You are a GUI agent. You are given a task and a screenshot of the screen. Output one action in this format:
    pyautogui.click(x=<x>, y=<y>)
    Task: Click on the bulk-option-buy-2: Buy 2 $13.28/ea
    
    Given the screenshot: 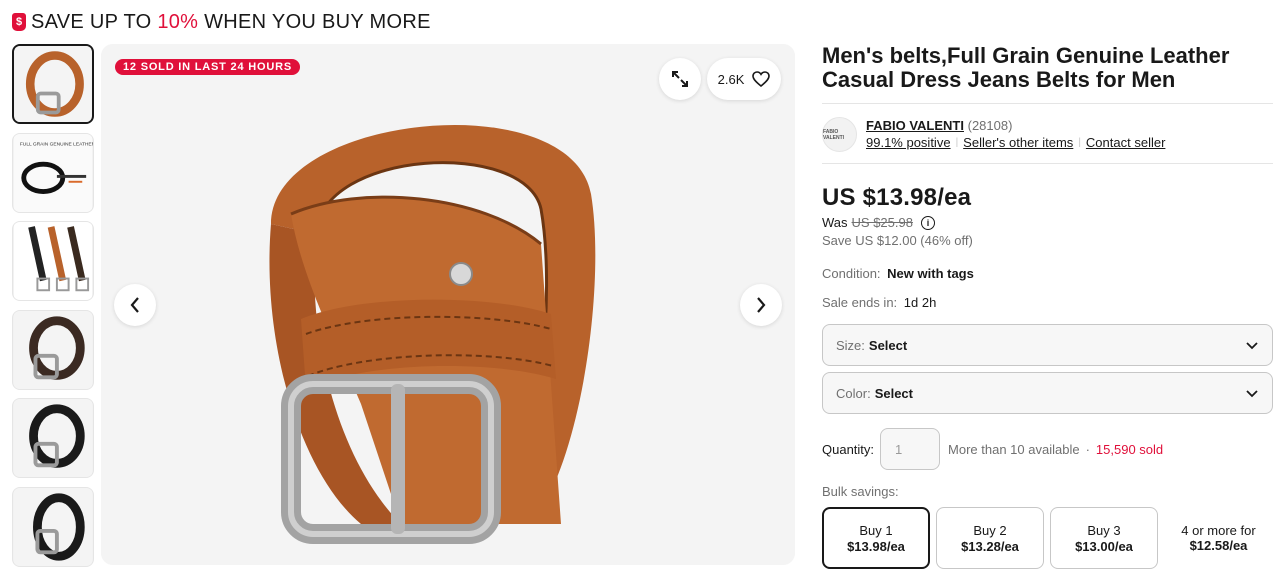 What is the action you would take?
    pyautogui.click(x=990, y=538)
    